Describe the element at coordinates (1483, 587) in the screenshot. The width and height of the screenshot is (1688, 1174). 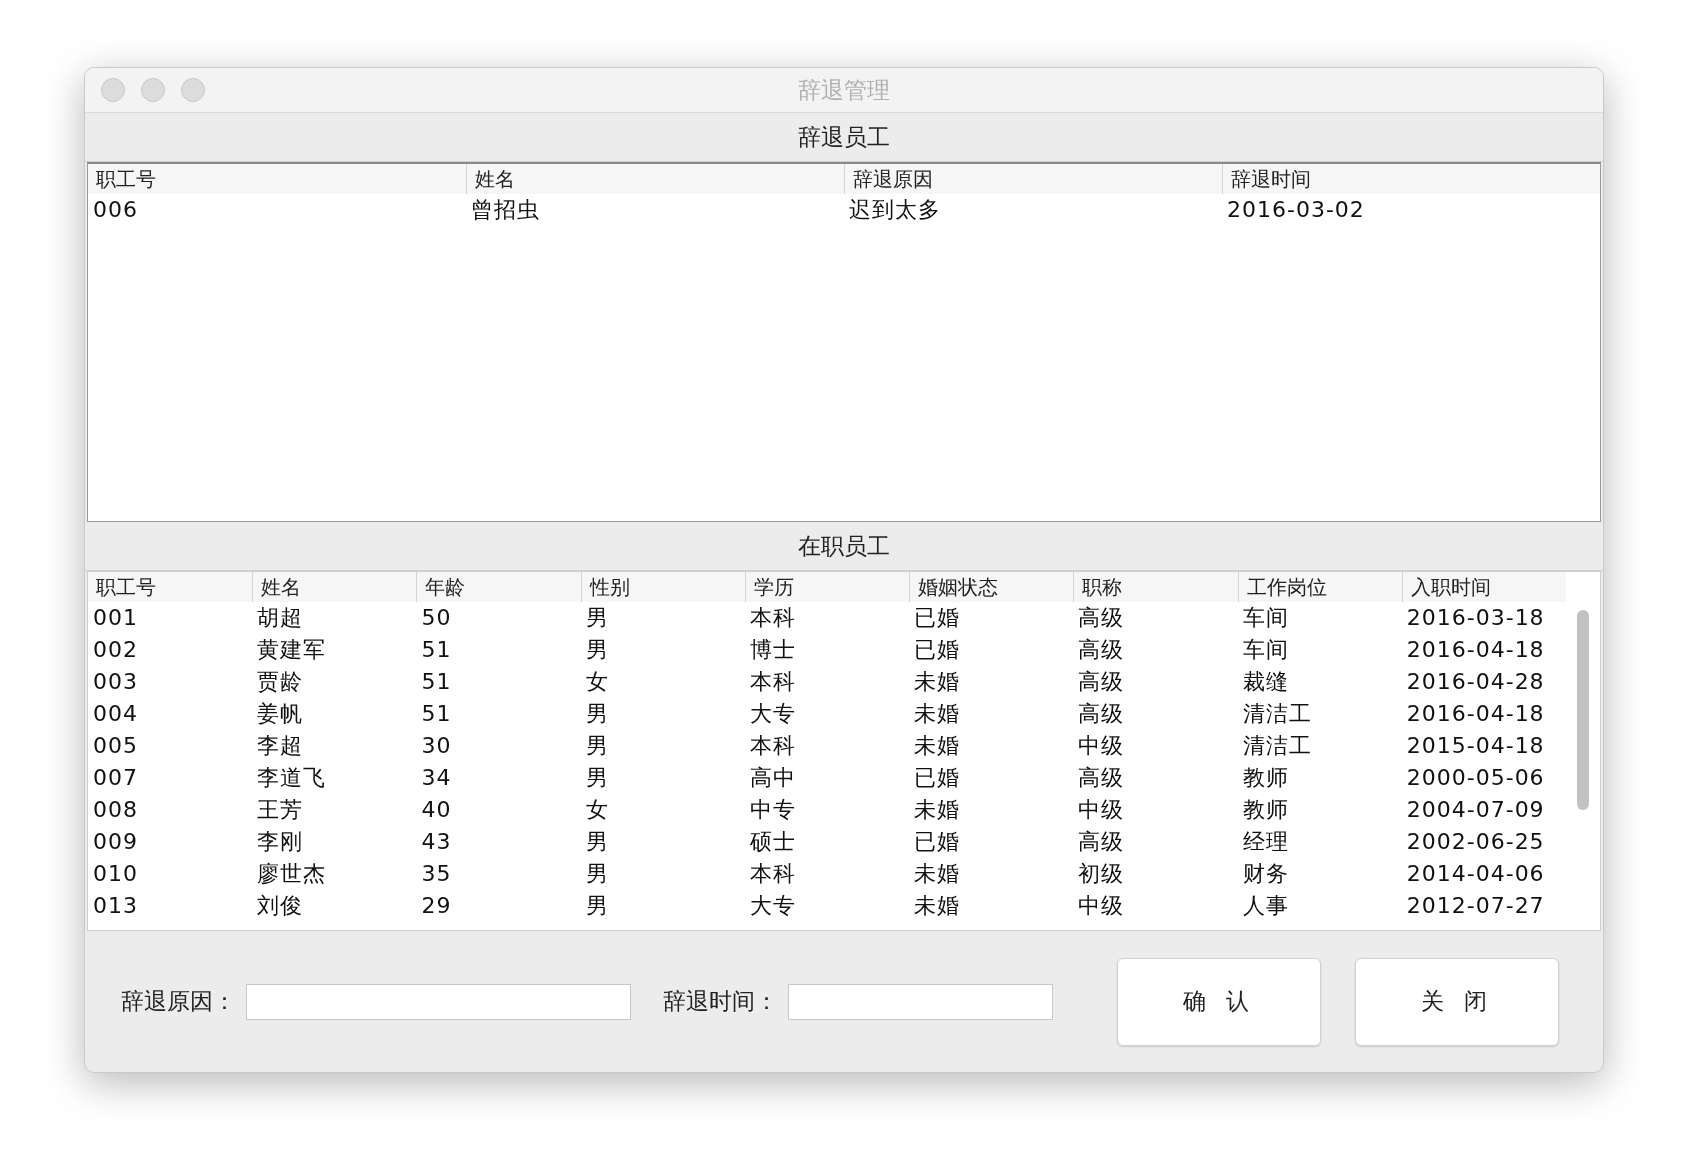
I see `column-header: 入职时间` at that location.